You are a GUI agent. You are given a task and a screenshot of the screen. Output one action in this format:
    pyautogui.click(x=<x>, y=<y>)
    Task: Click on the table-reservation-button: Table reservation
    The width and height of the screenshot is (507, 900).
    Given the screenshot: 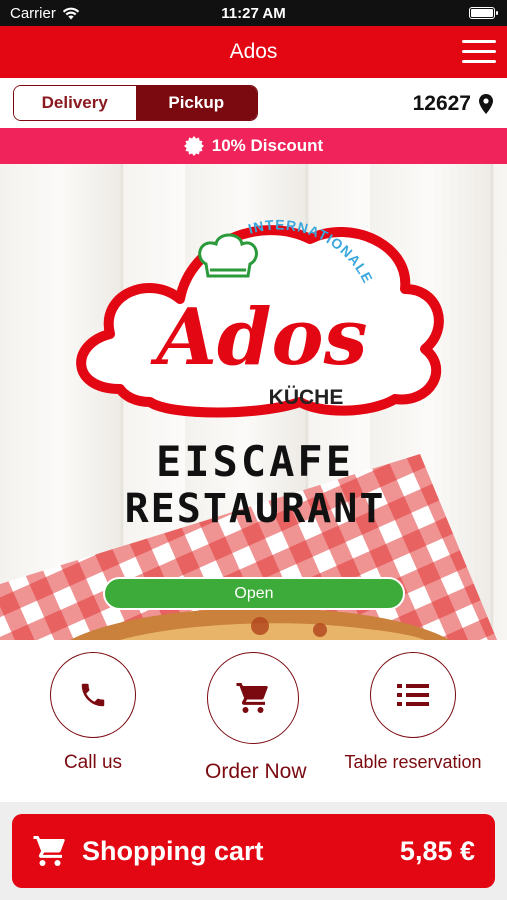 What is the action you would take?
    pyautogui.click(x=413, y=712)
    